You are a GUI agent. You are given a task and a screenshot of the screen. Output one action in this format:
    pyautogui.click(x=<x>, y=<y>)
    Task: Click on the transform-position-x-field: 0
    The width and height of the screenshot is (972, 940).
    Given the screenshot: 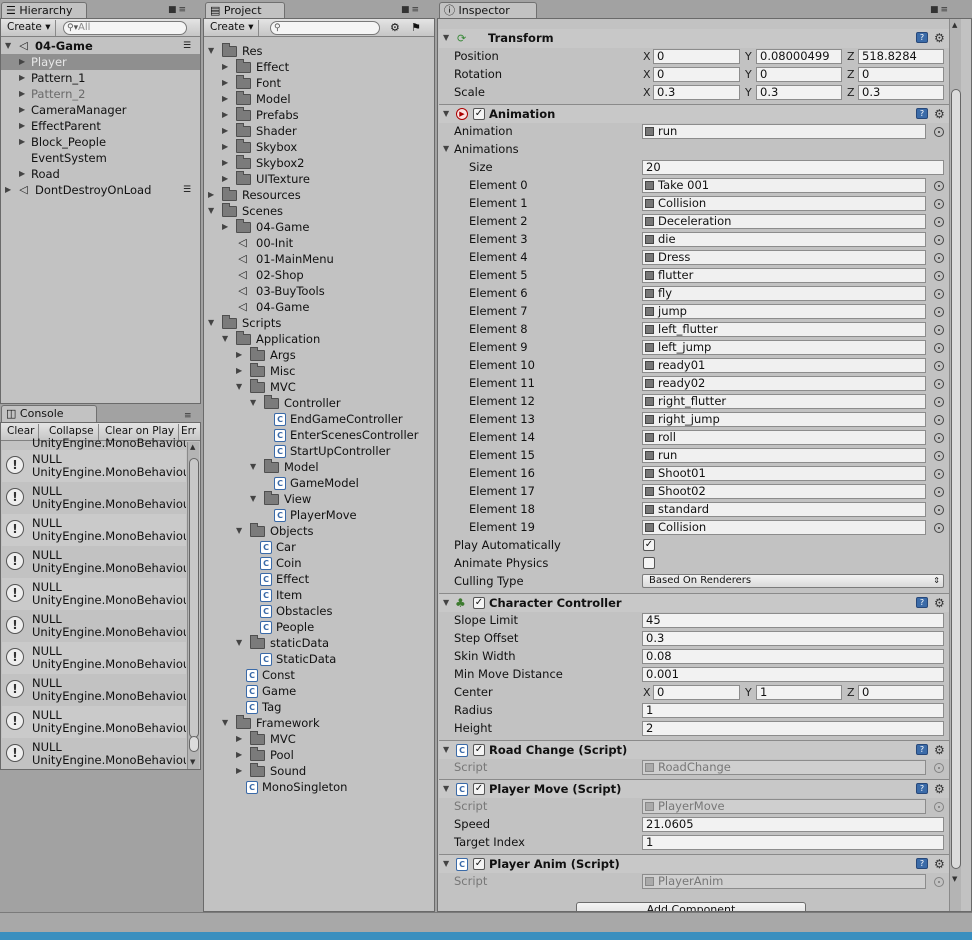 What is the action you would take?
    pyautogui.click(x=696, y=56)
    